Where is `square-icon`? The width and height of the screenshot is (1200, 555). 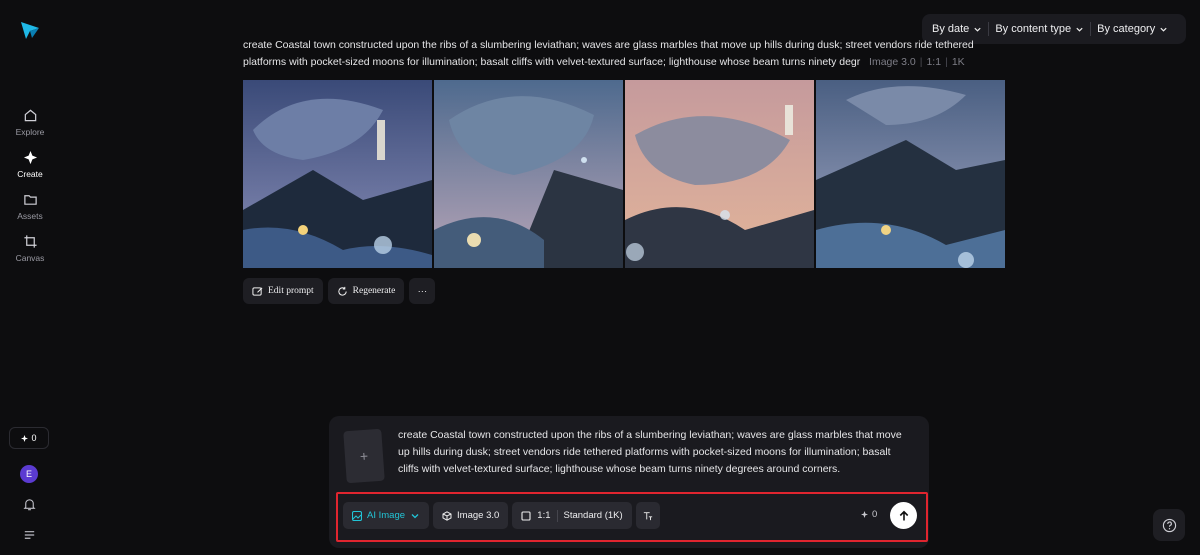
square-icon is located at coordinates (526, 515).